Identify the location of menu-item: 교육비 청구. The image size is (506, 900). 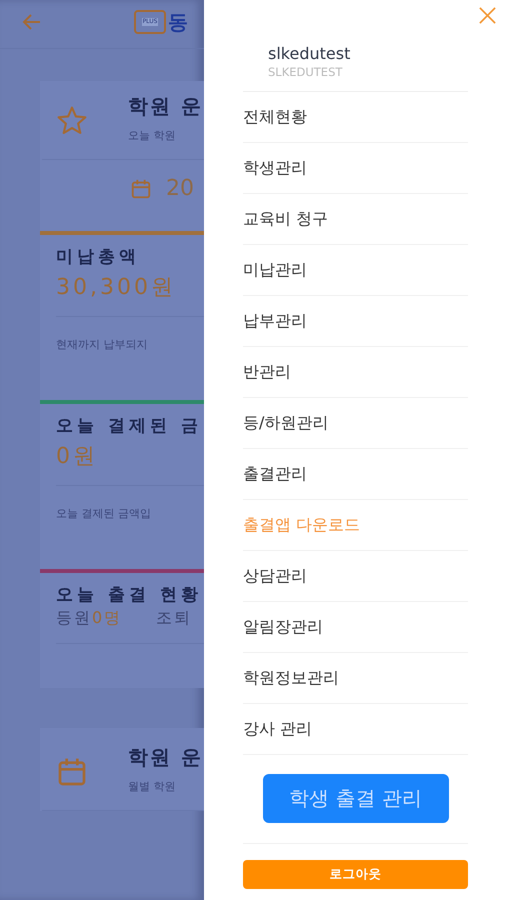
(355, 219).